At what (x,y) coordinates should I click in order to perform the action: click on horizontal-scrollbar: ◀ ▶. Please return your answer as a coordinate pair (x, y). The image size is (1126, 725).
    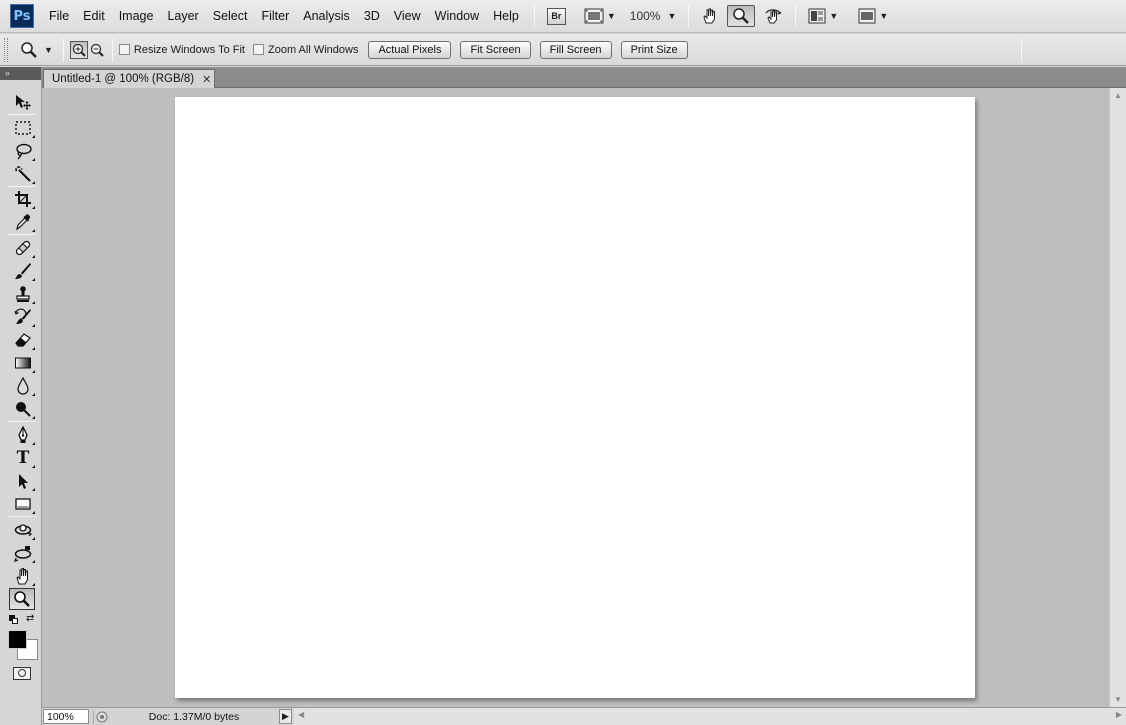
    Looking at the image, I should click on (710, 716).